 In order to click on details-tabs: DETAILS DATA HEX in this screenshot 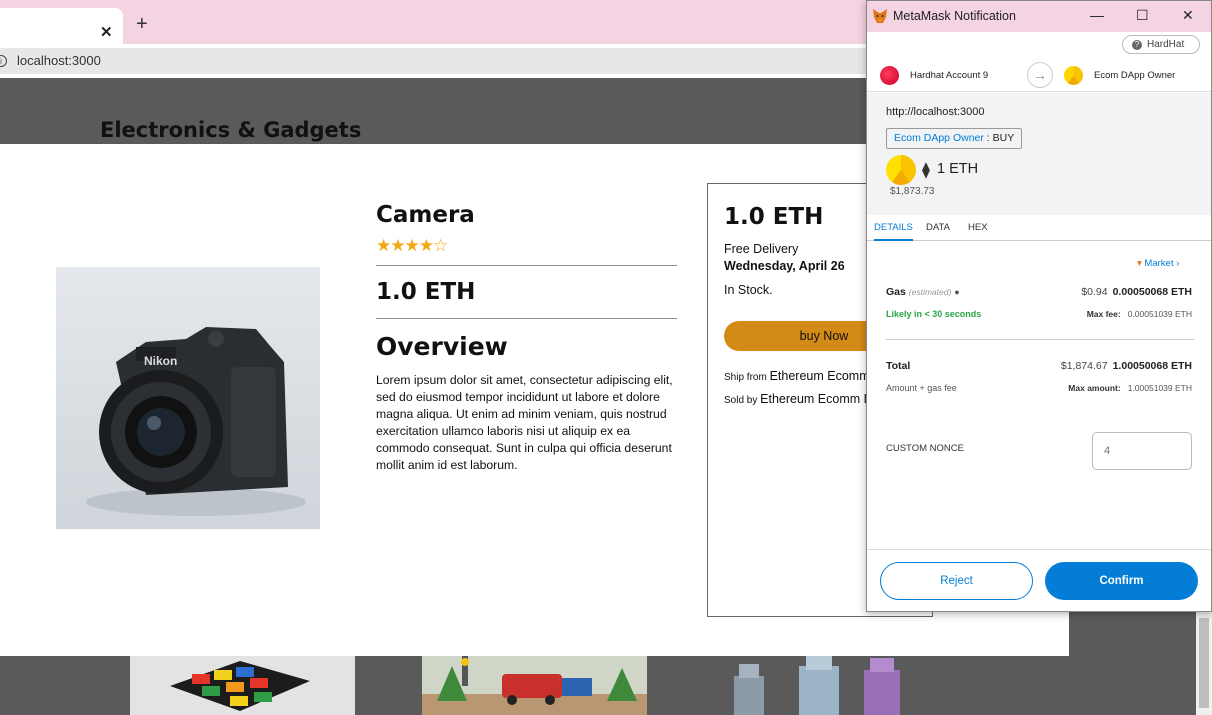, I will do `click(1039, 228)`.